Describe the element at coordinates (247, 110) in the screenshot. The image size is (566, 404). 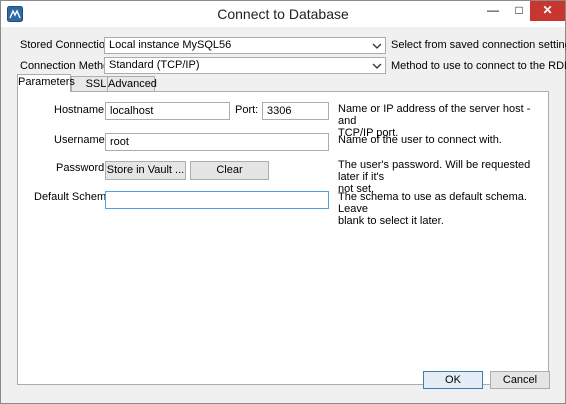
I see `port-label: Port:` at that location.